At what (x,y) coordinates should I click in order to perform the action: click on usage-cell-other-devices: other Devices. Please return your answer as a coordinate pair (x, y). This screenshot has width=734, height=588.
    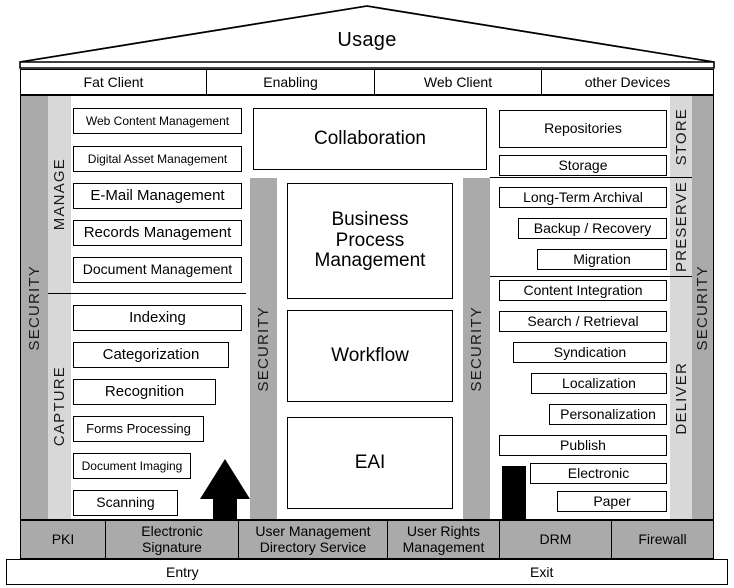
    Looking at the image, I should click on (627, 82).